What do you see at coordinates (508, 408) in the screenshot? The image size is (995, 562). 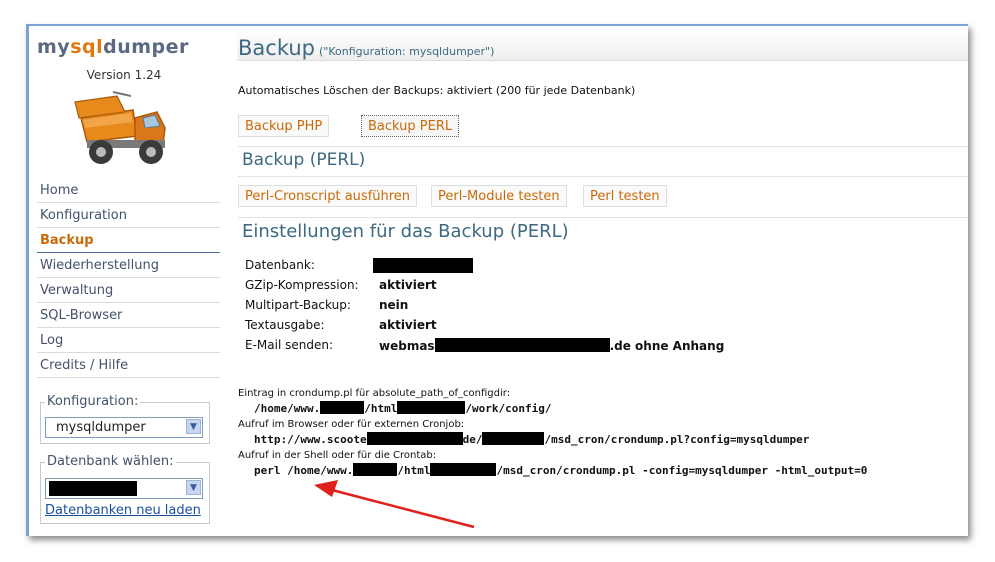 I see `path-part: /work/config/` at bounding box center [508, 408].